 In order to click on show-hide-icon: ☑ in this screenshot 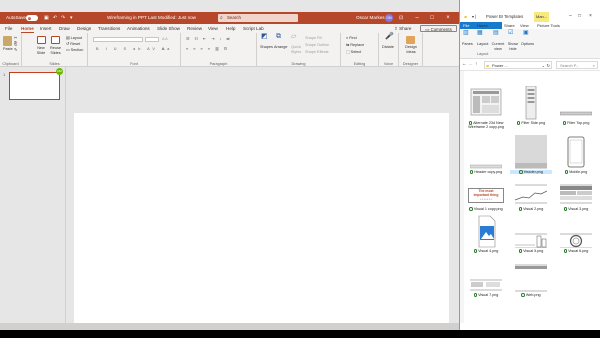, I will do `click(510, 32)`.